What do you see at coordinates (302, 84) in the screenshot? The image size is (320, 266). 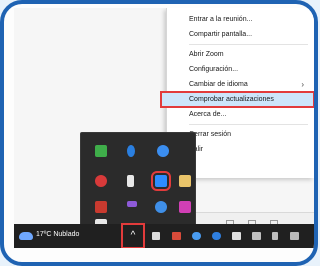 I see `submenu-chevron-icon: ›` at bounding box center [302, 84].